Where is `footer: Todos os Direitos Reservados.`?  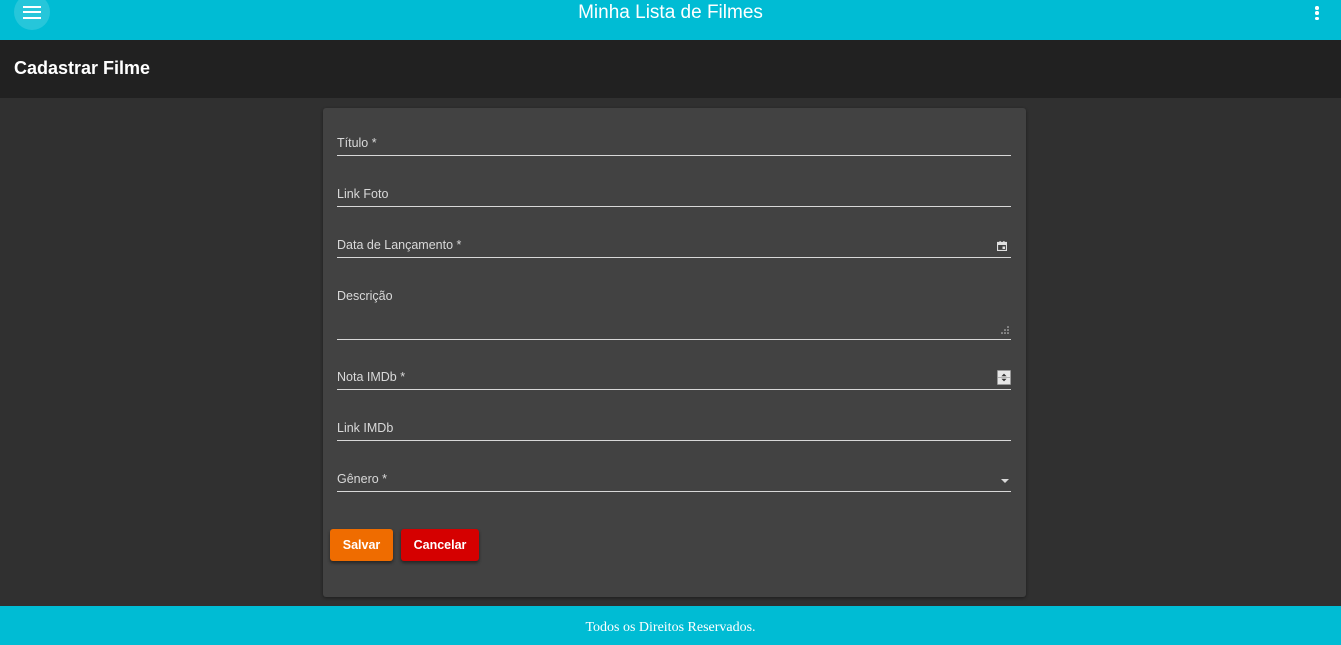
footer: Todos os Direitos Reservados. is located at coordinates (670, 625).